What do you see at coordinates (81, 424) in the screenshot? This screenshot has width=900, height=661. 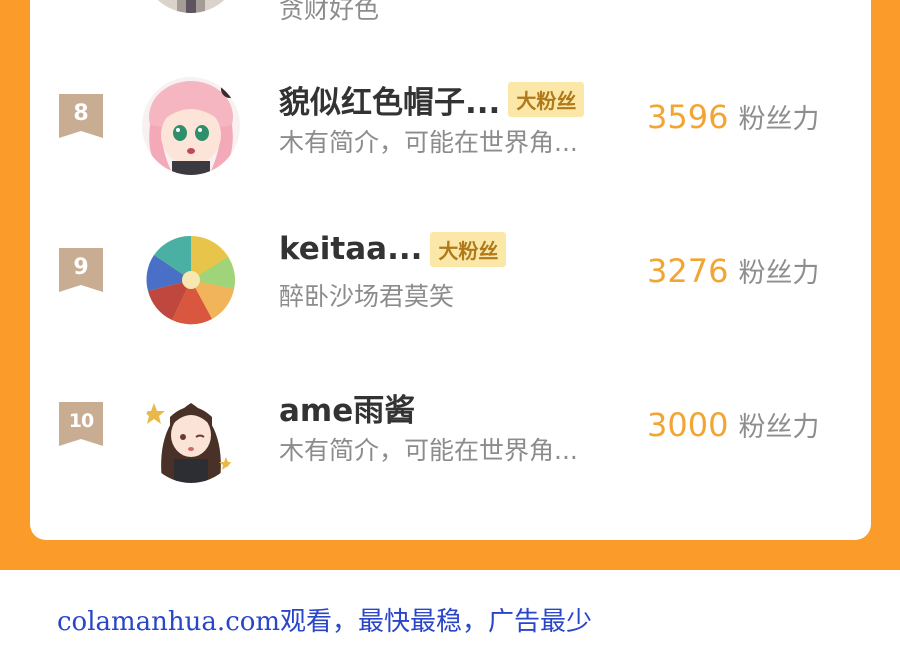 I see `rank-badge: 10` at bounding box center [81, 424].